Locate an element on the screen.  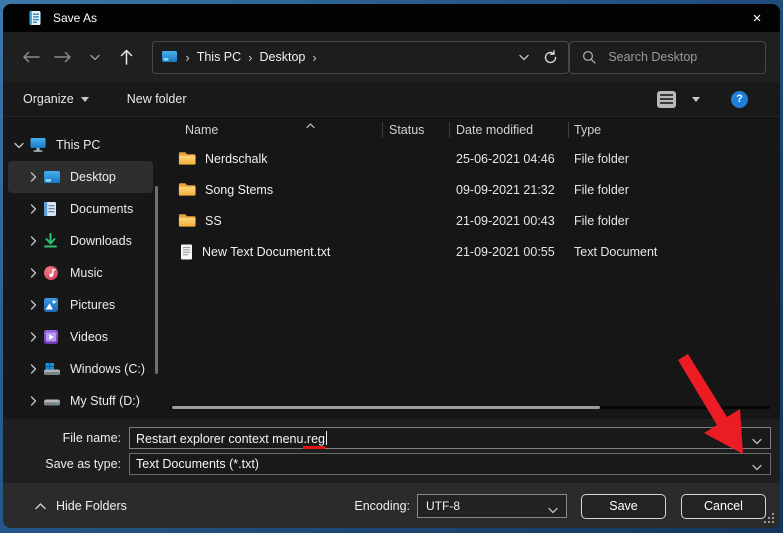
horizontal-scrollbar is located at coordinates (470, 407).